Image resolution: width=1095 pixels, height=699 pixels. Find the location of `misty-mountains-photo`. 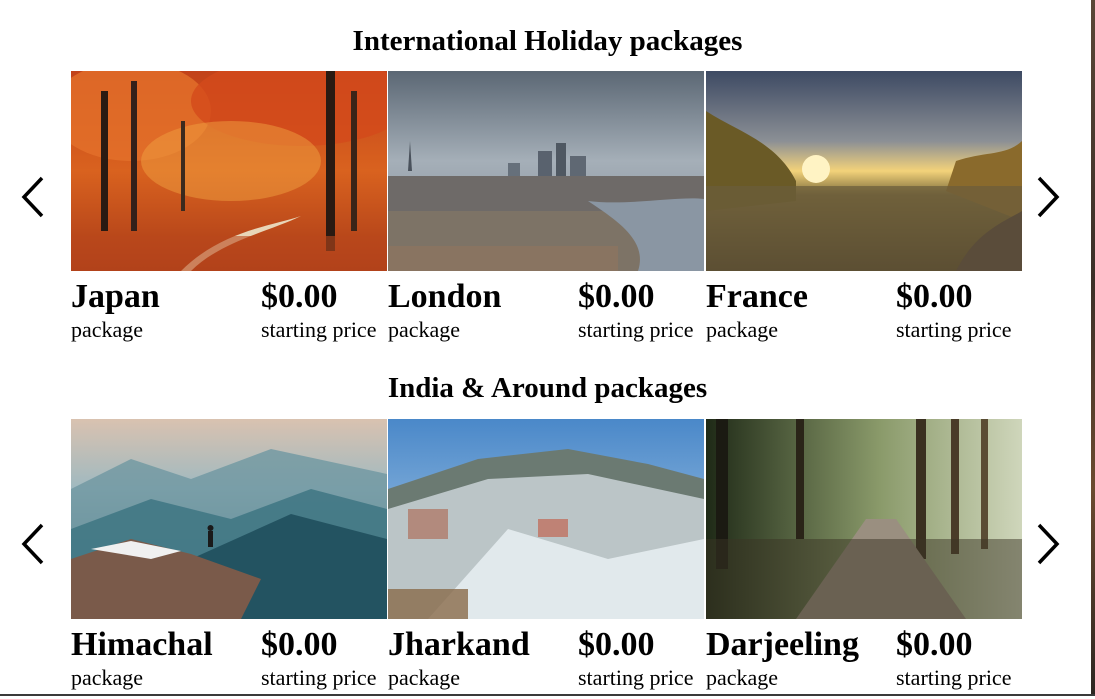

misty-mountains-photo is located at coordinates (229, 519).